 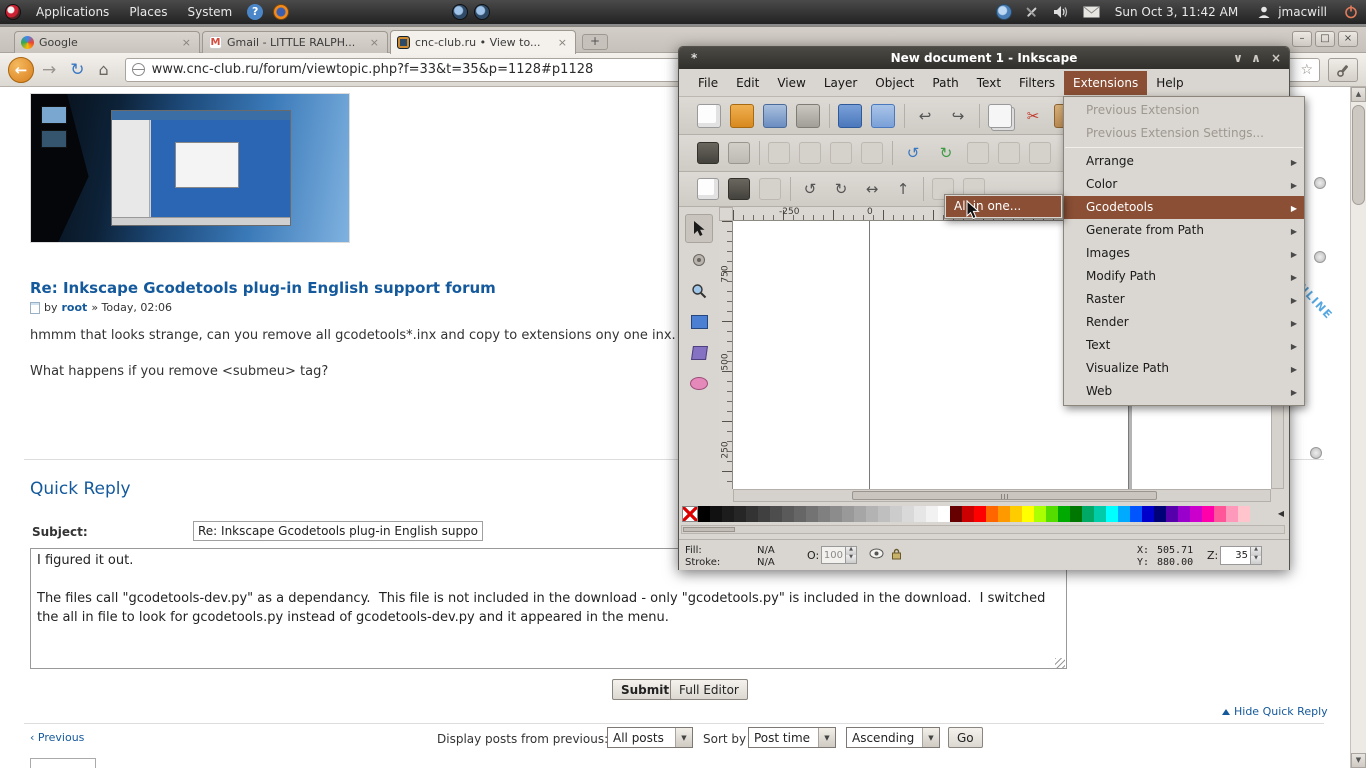 What do you see at coordinates (1184, 391) in the screenshot?
I see `menu-item-web: Web ▶` at bounding box center [1184, 391].